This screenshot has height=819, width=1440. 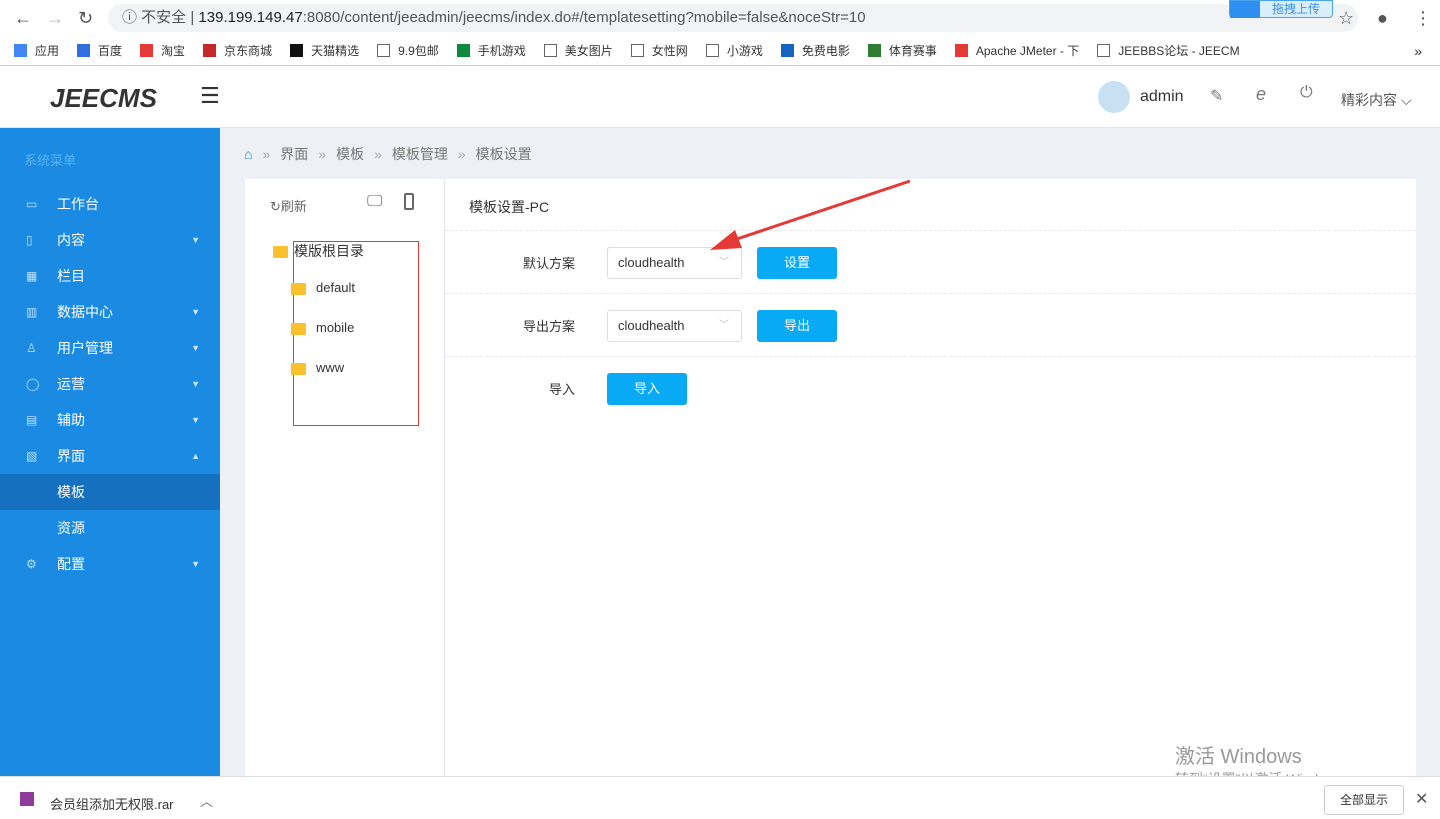 I want to click on sidebar-item: ▭ 工作台, so click(x=110, y=204).